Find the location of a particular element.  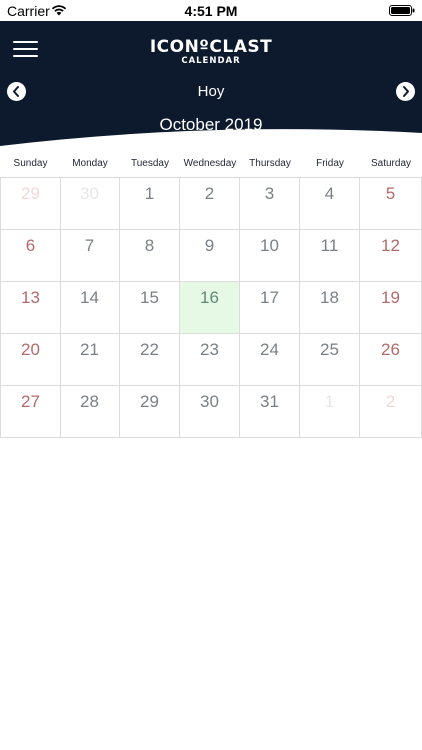

day-number: 17 is located at coordinates (269, 297).